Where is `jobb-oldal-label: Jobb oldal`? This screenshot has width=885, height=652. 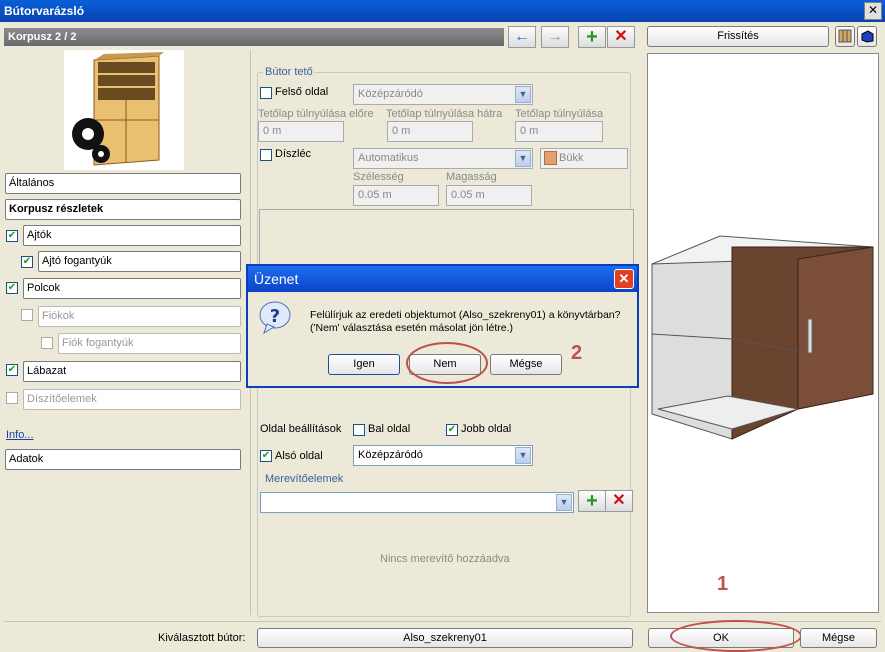 jobb-oldal-label: Jobb oldal is located at coordinates (486, 429).